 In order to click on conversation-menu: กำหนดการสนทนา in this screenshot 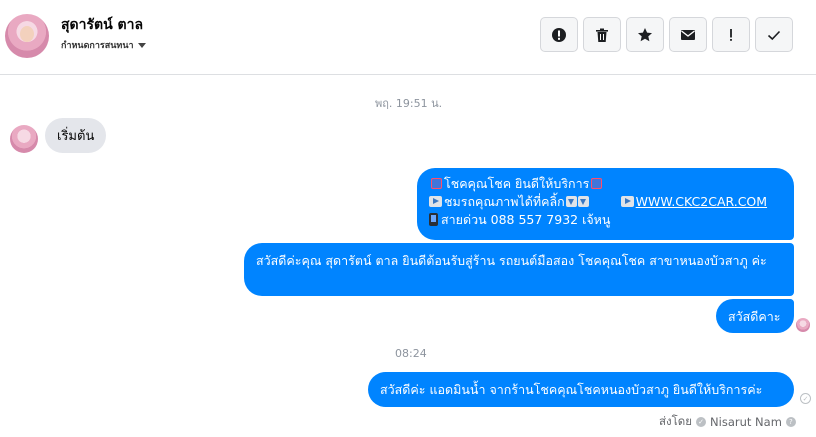, I will do `click(103, 45)`.